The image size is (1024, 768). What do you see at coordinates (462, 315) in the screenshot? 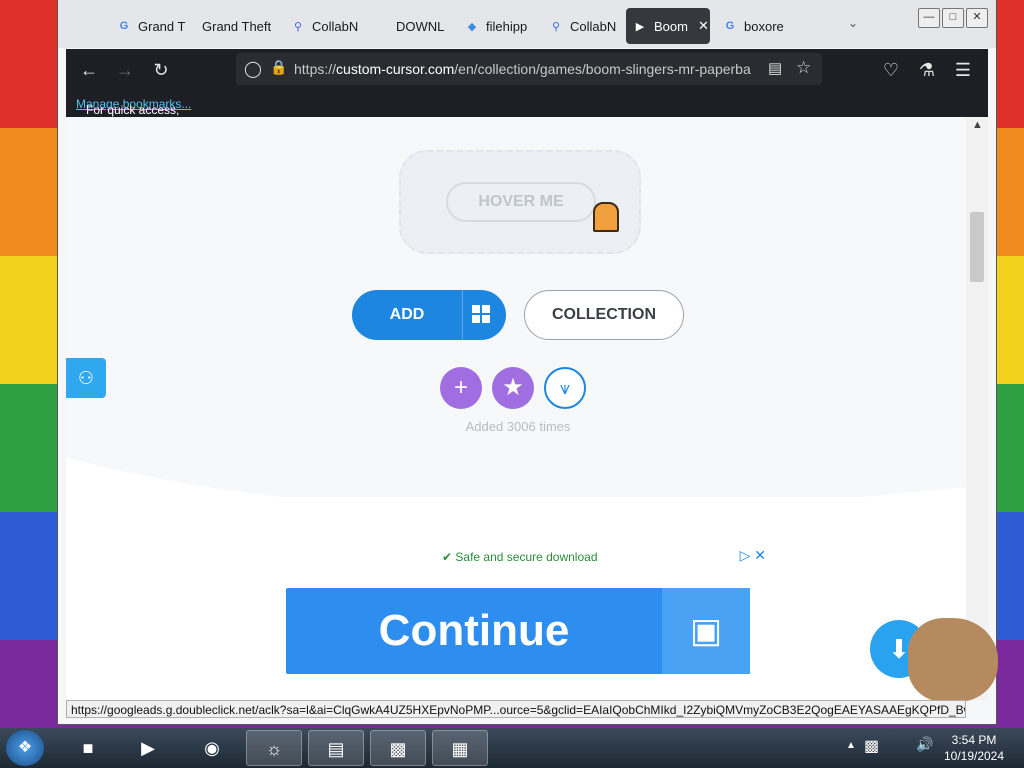
I see `divider` at bounding box center [462, 315].